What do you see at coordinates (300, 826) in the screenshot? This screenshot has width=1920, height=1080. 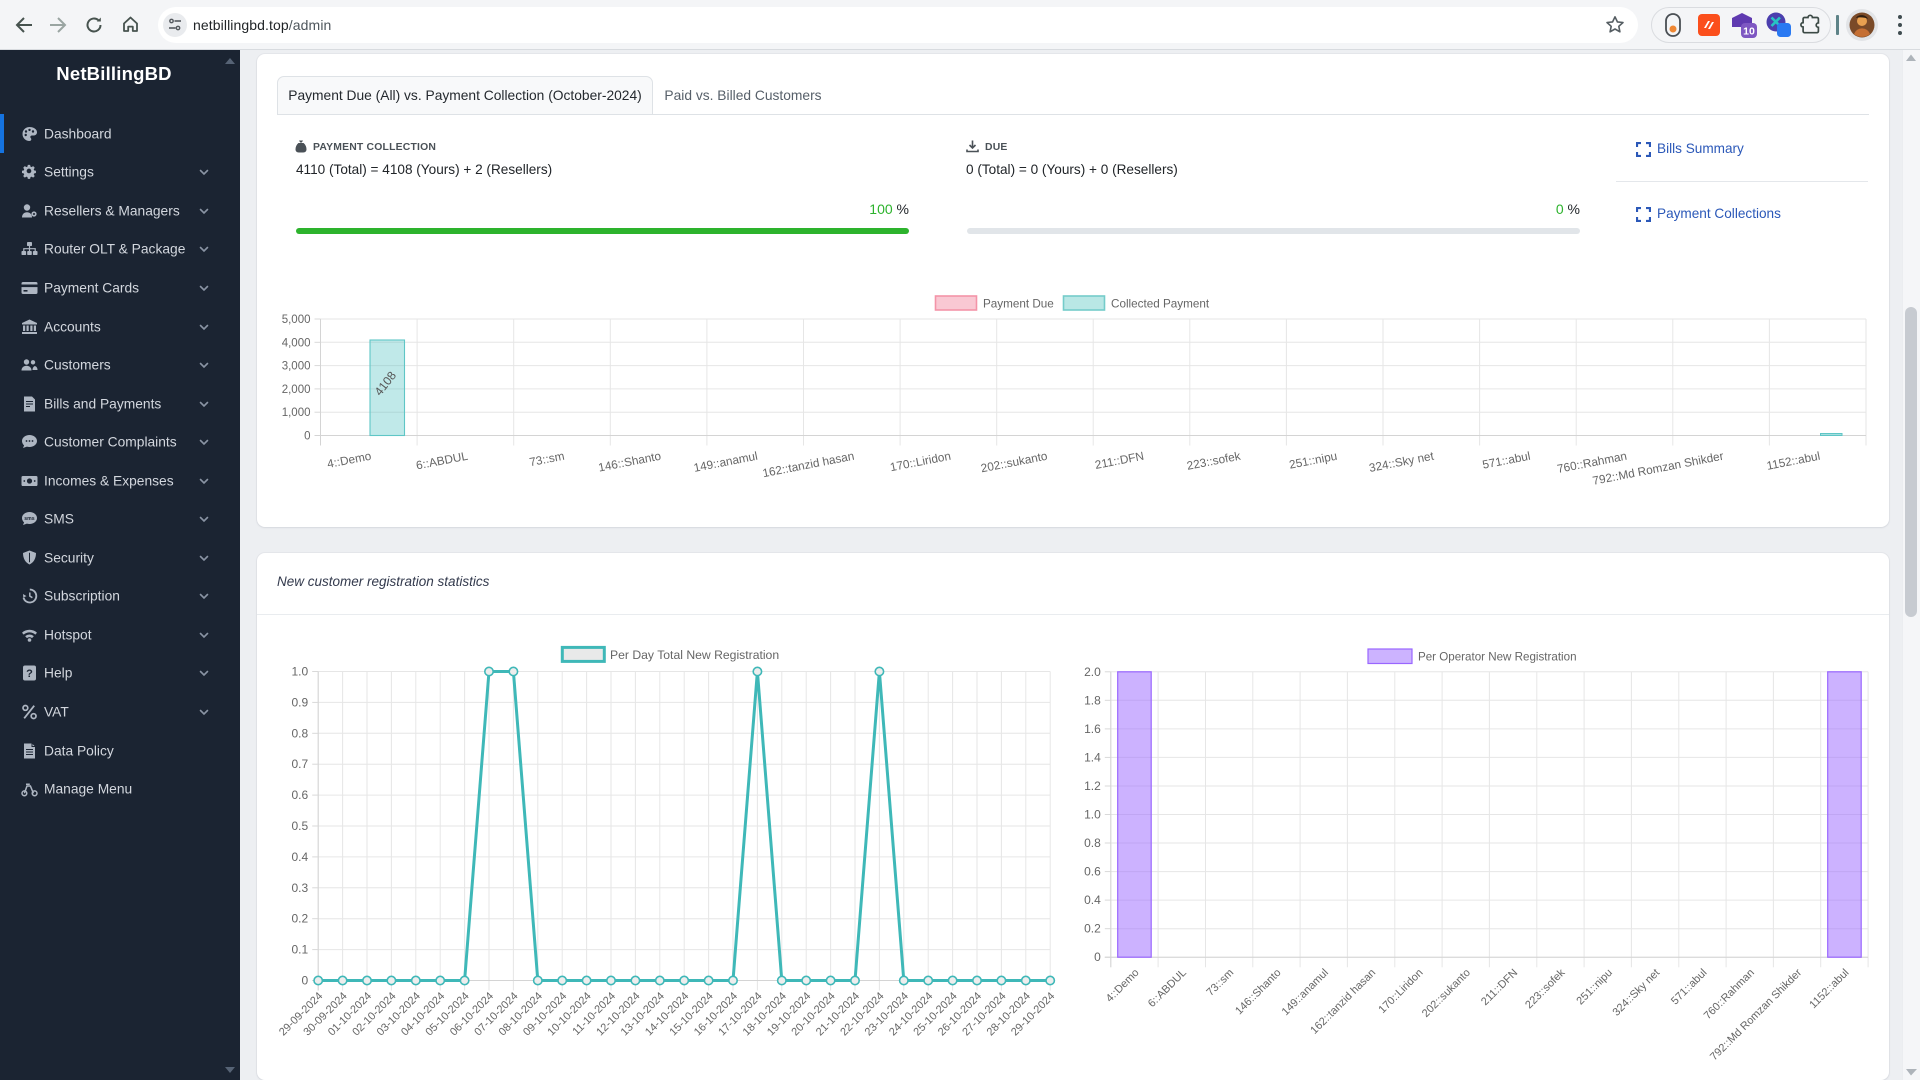 I see `svg-text: 0.5` at bounding box center [300, 826].